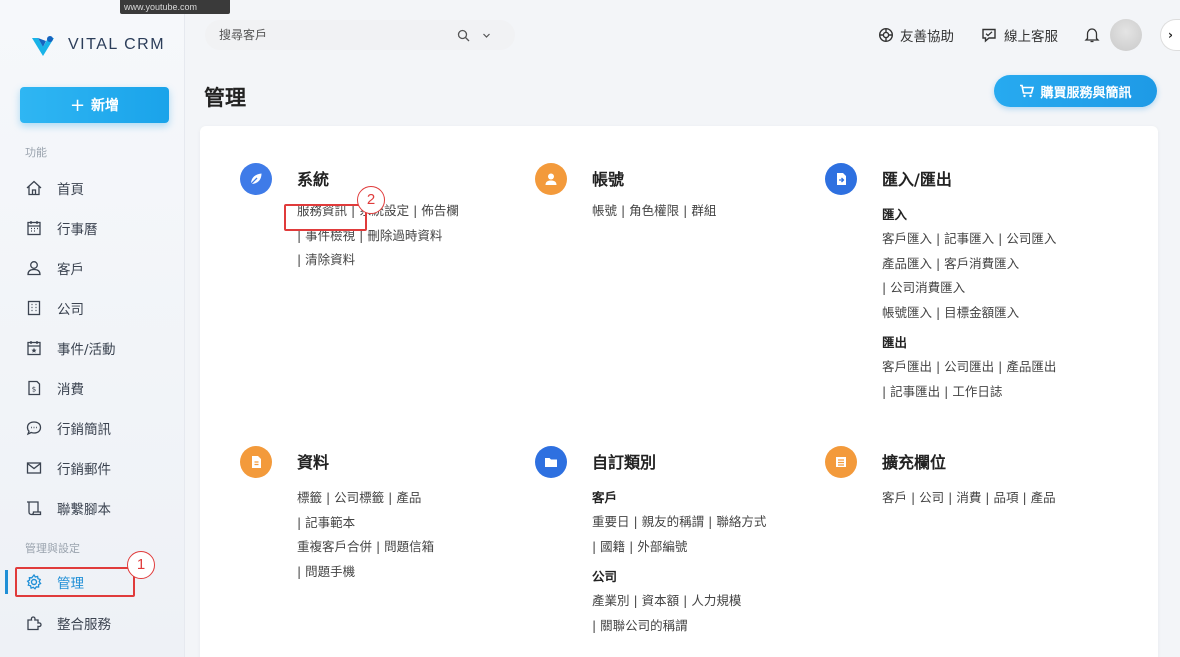  Describe the element at coordinates (84, 430) in the screenshot. I see `sidebar-item-label: 行銷簡訊` at that location.